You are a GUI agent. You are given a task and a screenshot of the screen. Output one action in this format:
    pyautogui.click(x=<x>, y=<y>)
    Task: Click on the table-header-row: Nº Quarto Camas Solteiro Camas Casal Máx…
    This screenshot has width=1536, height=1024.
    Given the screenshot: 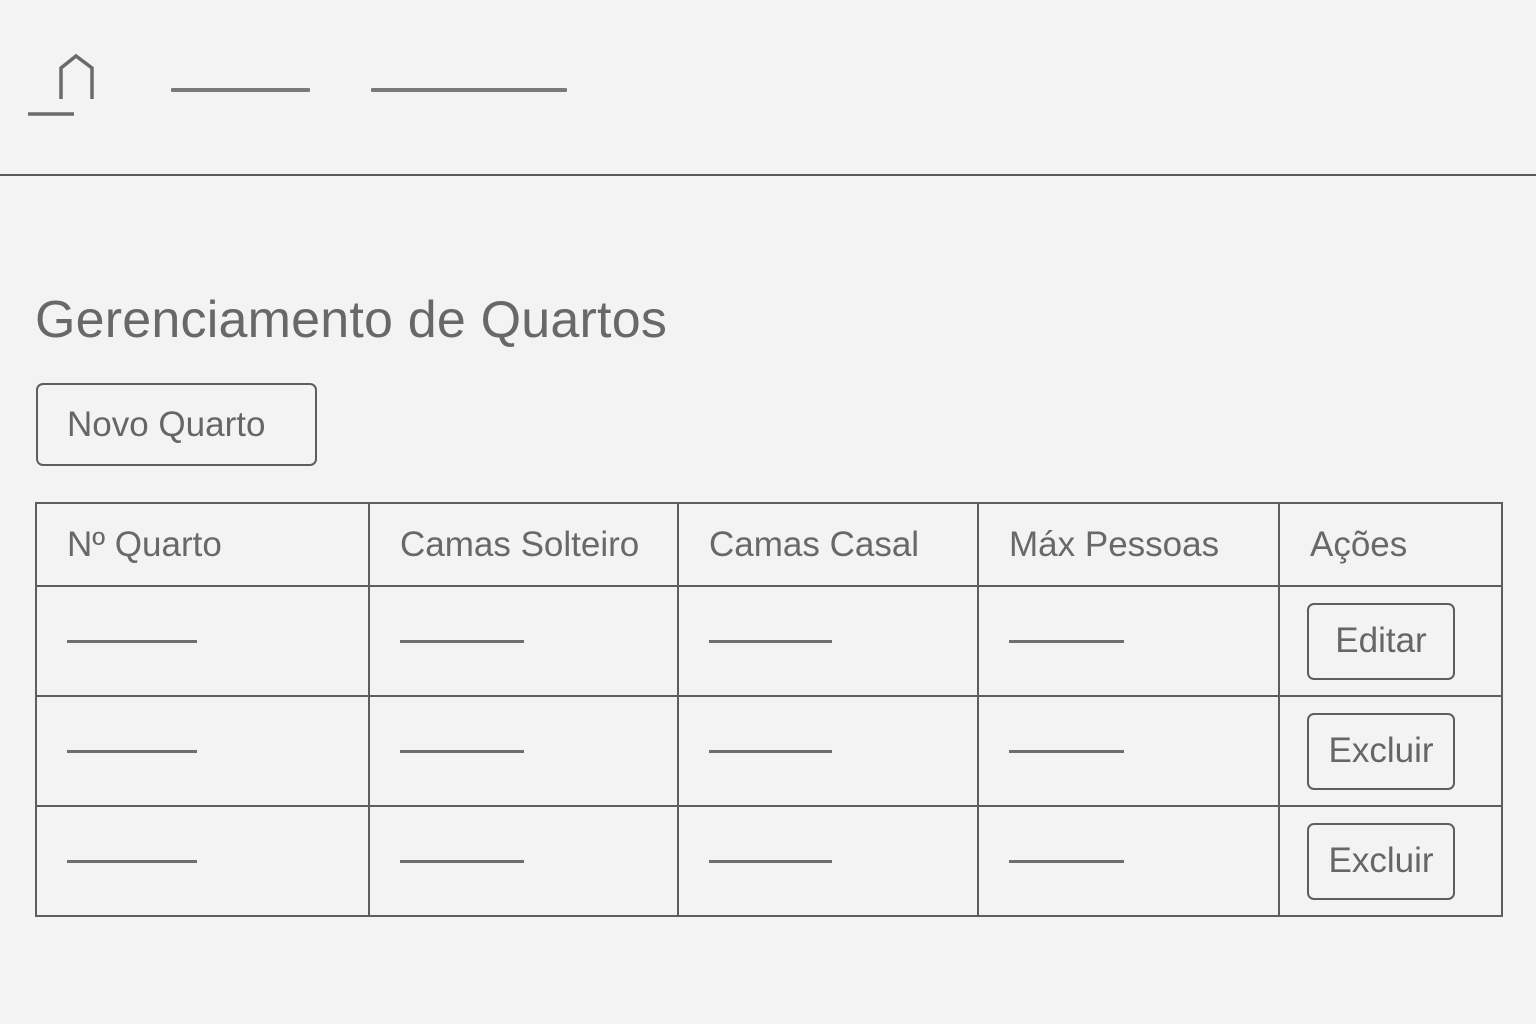 What is the action you would take?
    pyautogui.click(x=769, y=544)
    